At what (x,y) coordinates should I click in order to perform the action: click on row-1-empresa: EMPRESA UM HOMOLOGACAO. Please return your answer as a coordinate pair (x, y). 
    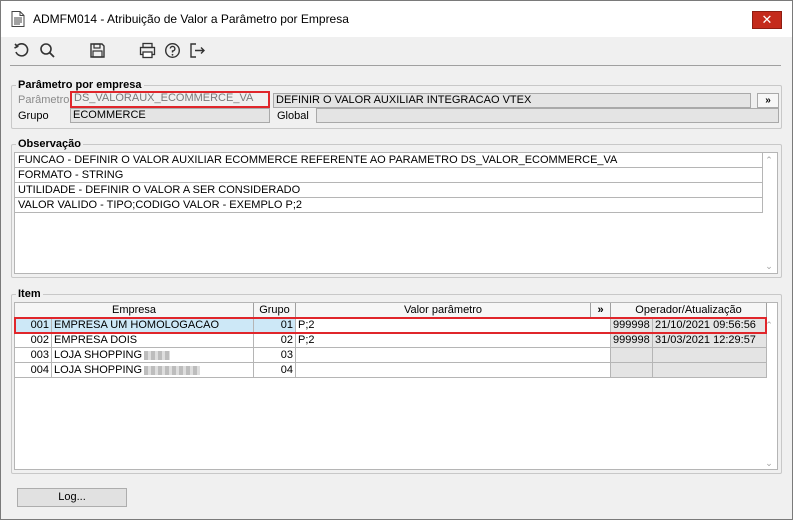
    Looking at the image, I should click on (153, 325).